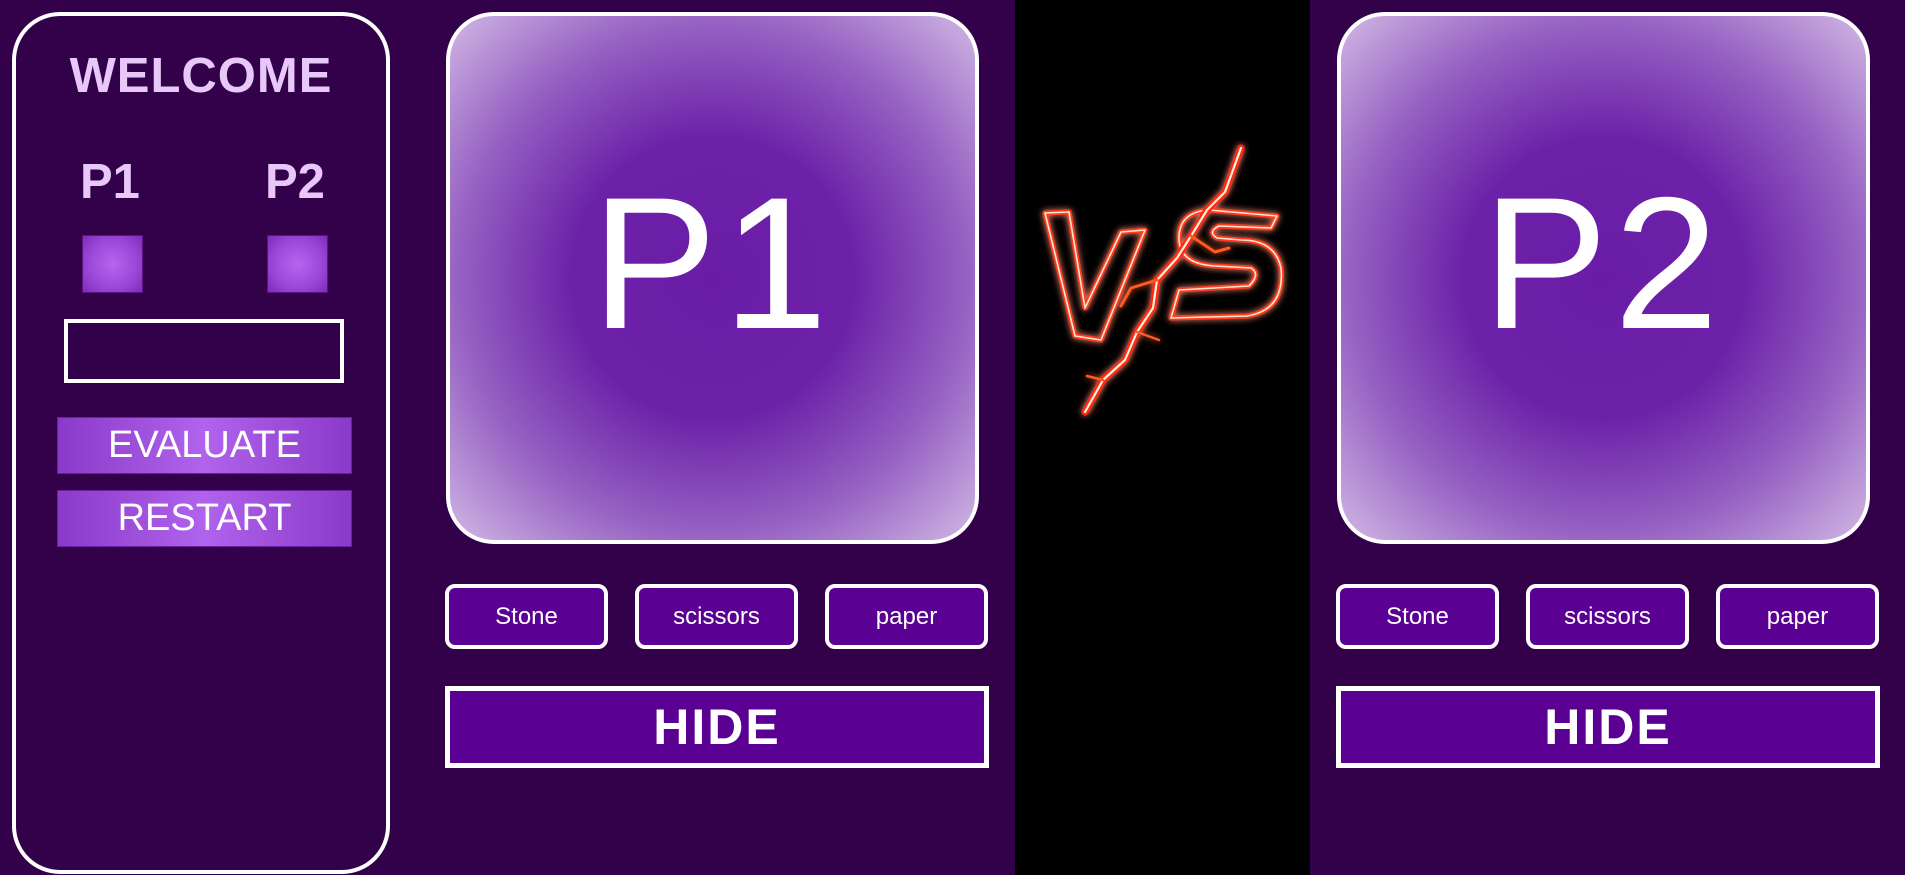 The image size is (1905, 875). Describe the element at coordinates (1417, 616) in the screenshot. I see `player2-stone-button: Stone` at that location.